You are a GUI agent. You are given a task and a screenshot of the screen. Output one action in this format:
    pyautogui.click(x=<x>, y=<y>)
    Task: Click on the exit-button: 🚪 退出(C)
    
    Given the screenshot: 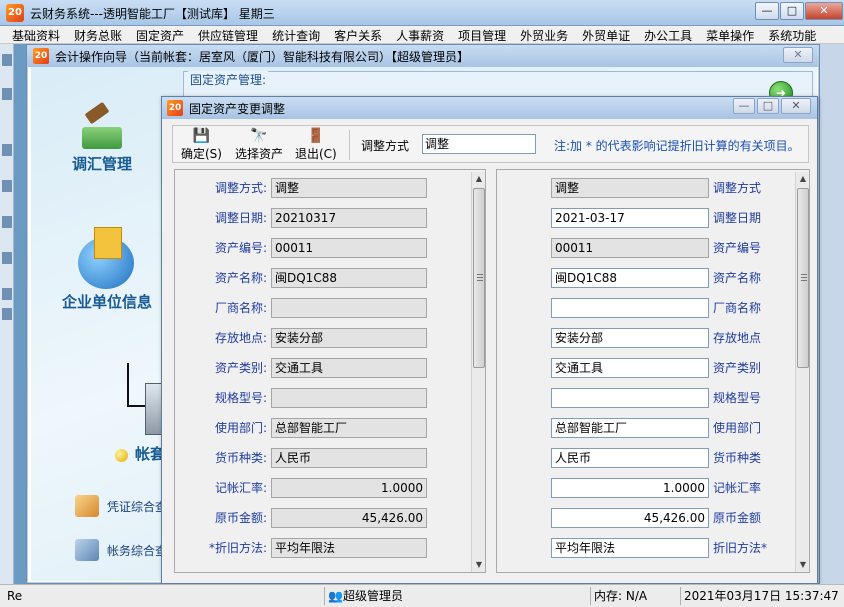 What is the action you would take?
    pyautogui.click(x=316, y=145)
    